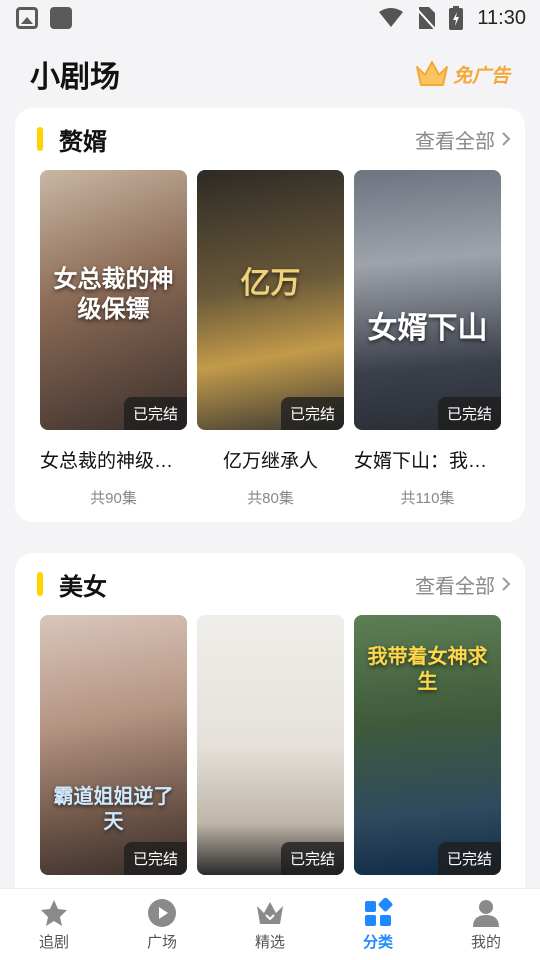  What do you see at coordinates (379, 911) in the screenshot?
I see `category-icon` at bounding box center [379, 911].